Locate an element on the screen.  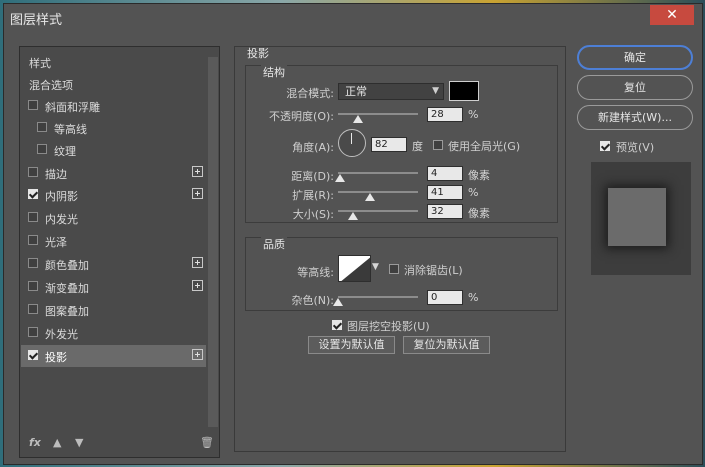
close-icon: ✕ is located at coordinates (672, 15).